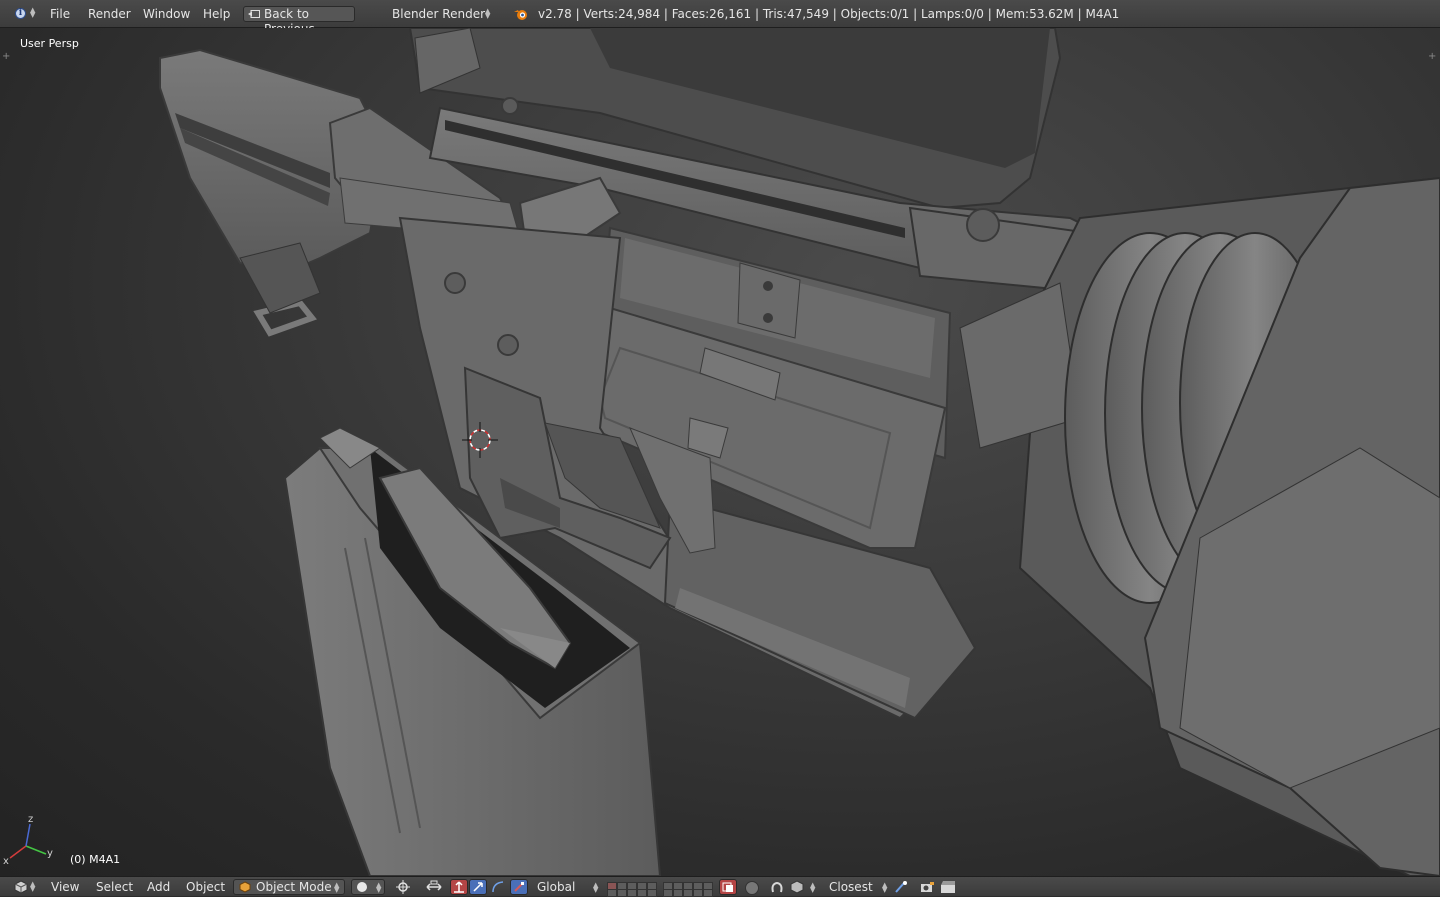  What do you see at coordinates (205, 887) in the screenshot?
I see `menu-object: Object` at bounding box center [205, 887].